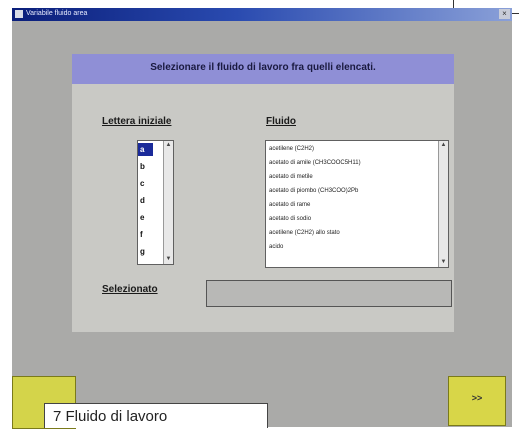  Describe the element at coordinates (145, 149) in the screenshot. I see `letter-item: a` at that location.